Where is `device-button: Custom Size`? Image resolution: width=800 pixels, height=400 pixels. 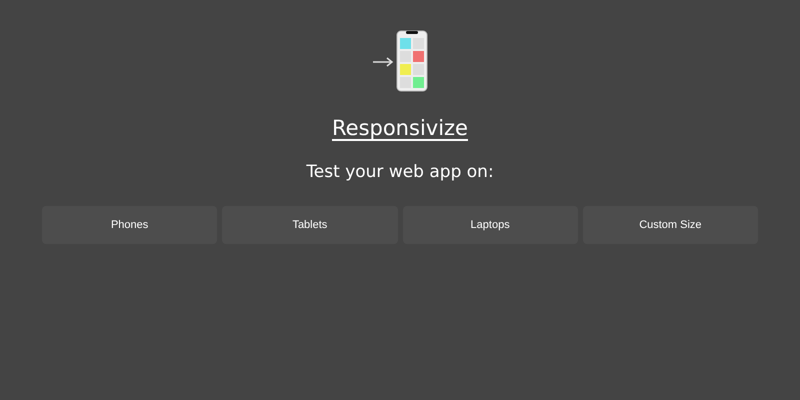
device-button: Custom Size is located at coordinates (670, 225).